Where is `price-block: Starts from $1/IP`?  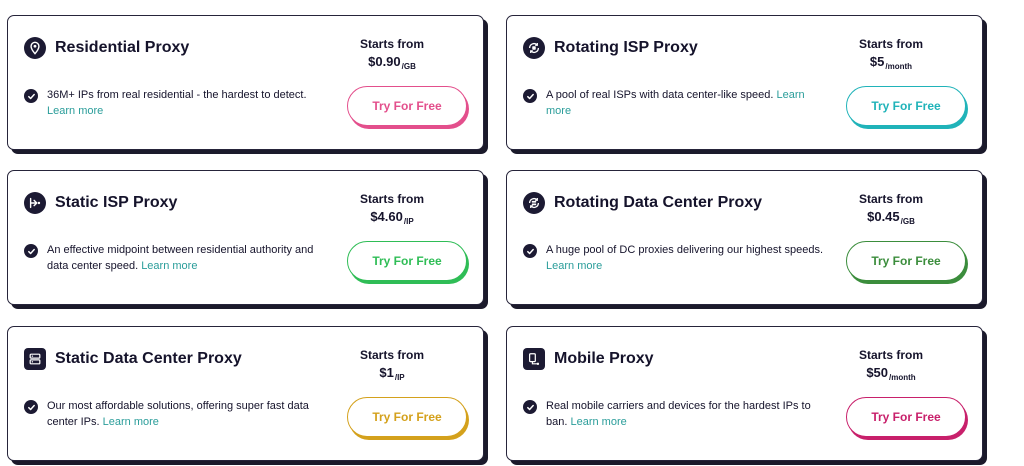
price-block: Starts from $1/IP is located at coordinates (392, 368).